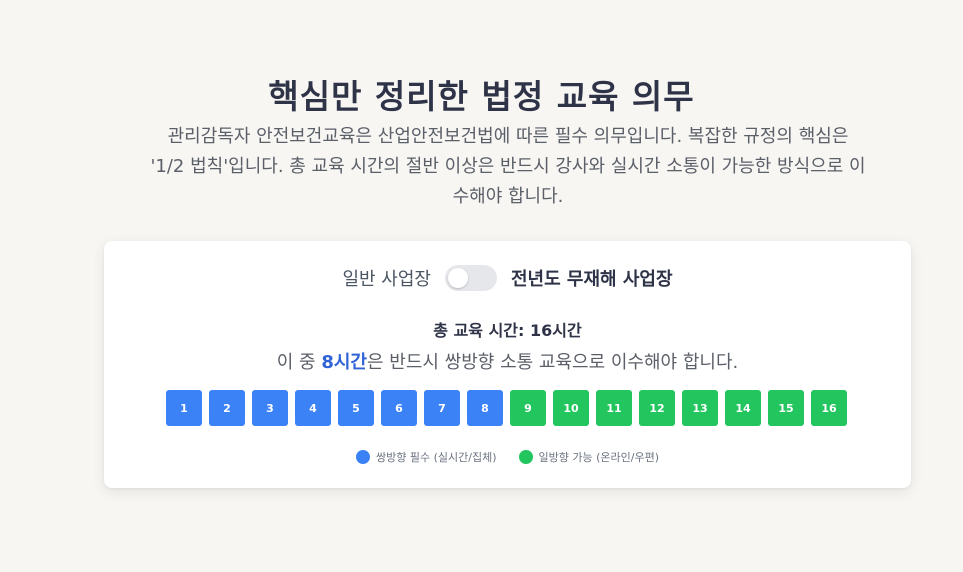  Describe the element at coordinates (614, 408) in the screenshot. I see `hour-block-11: 11` at that location.